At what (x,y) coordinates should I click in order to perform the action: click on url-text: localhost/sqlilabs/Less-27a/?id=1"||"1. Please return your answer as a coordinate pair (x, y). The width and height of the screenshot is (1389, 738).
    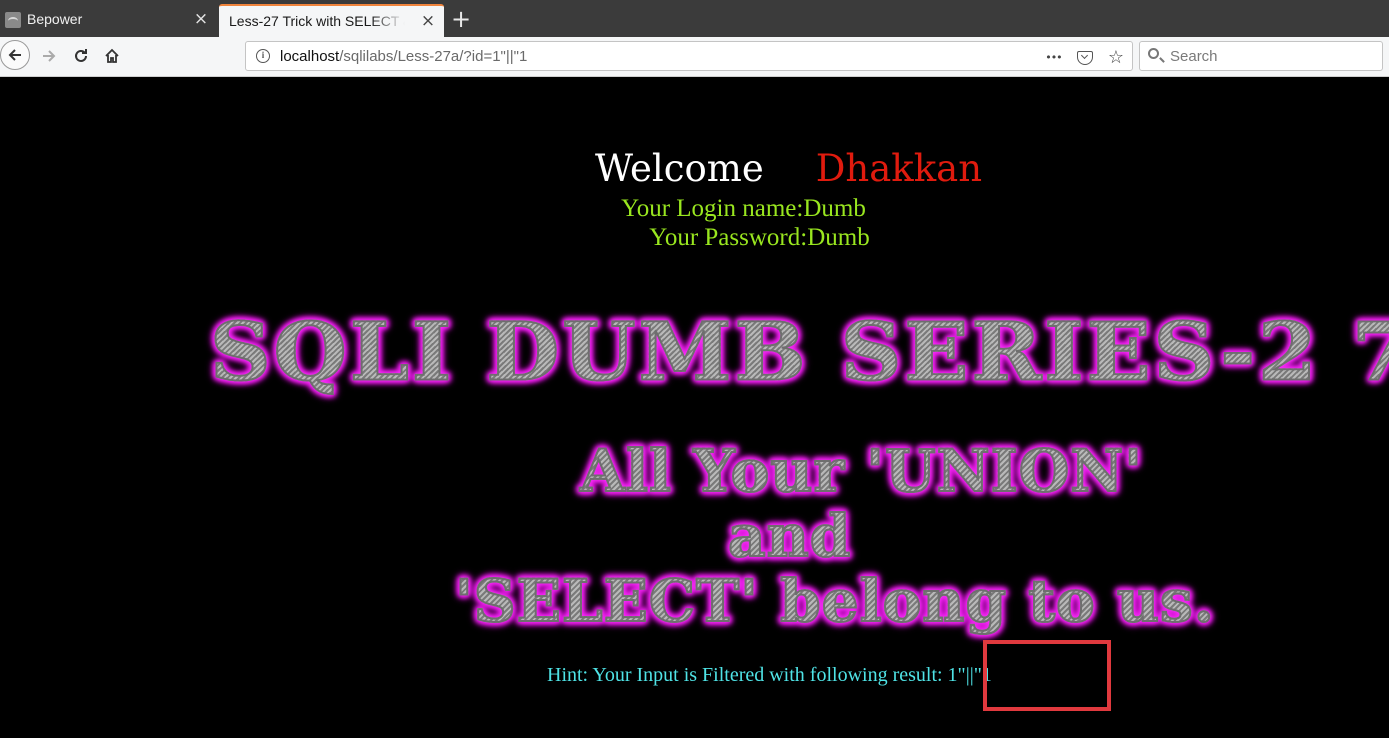
    Looking at the image, I should click on (403, 56).